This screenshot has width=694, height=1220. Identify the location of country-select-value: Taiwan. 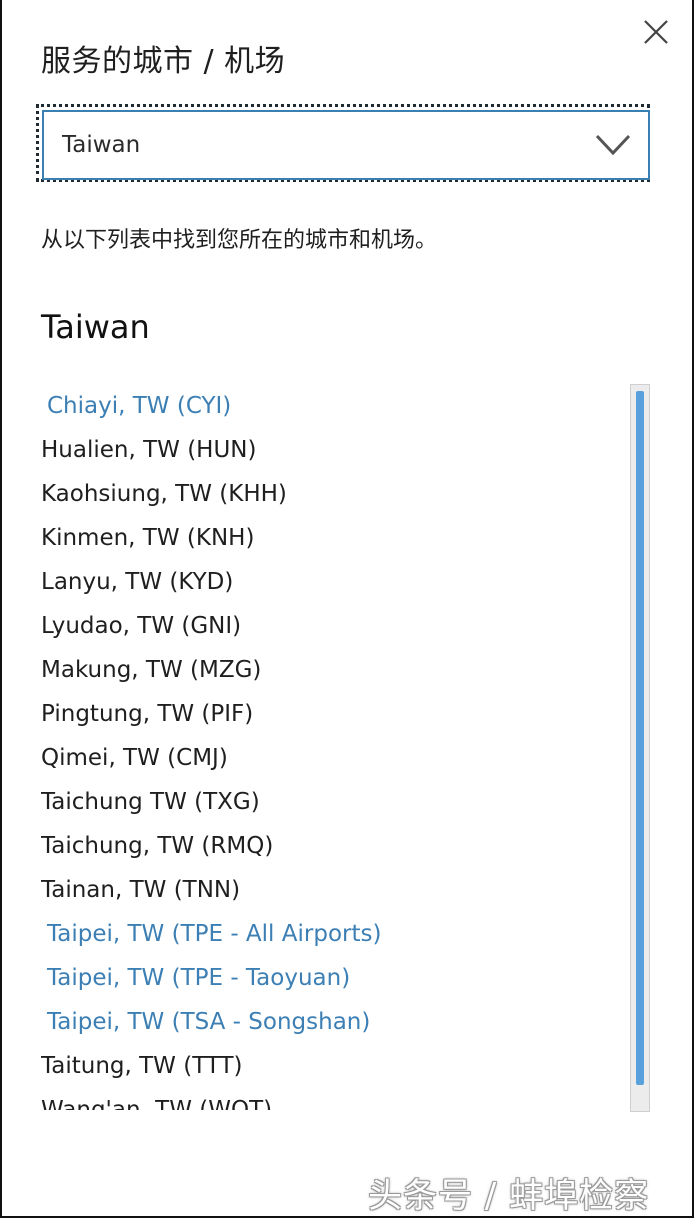
(101, 145).